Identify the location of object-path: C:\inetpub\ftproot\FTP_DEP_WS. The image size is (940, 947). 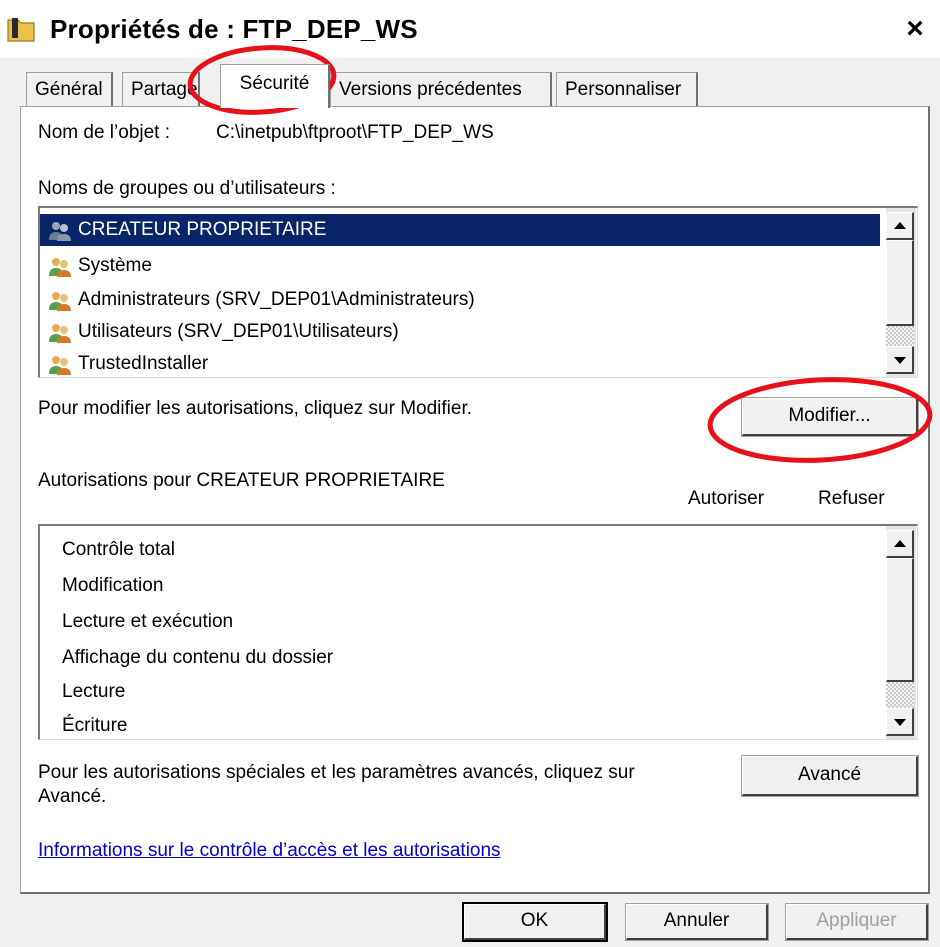
(355, 132).